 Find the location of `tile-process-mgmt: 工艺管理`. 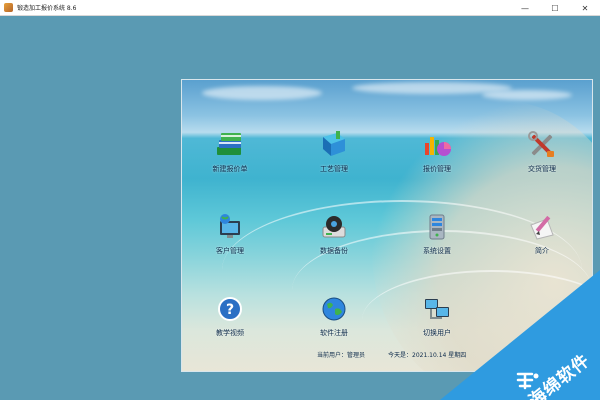

tile-process-mgmt: 工艺管理 is located at coordinates (334, 152).